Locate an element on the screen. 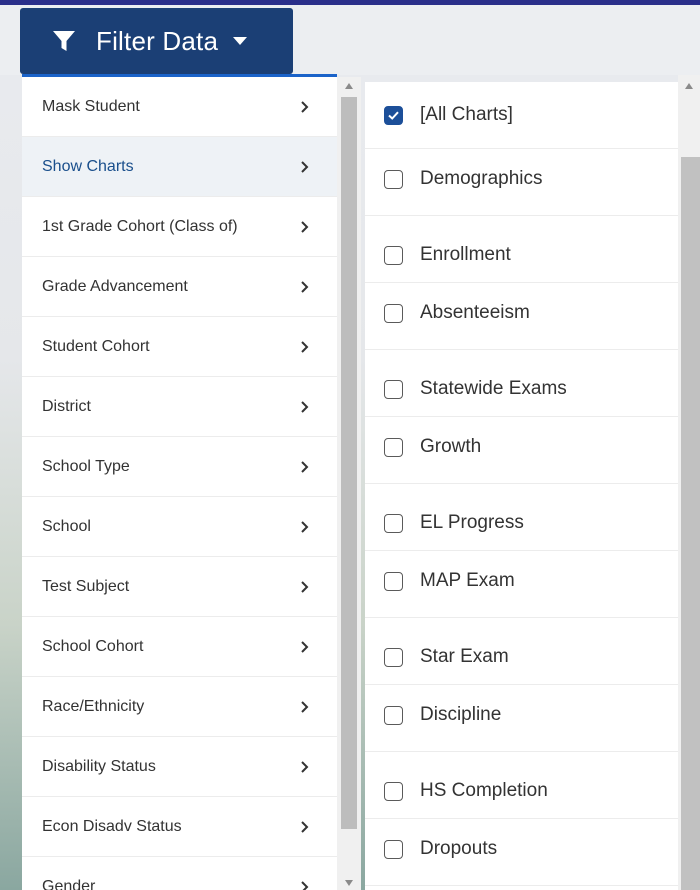 Image resolution: width=700 pixels, height=890 pixels. header-area: Filter Data is located at coordinates (350, 40).